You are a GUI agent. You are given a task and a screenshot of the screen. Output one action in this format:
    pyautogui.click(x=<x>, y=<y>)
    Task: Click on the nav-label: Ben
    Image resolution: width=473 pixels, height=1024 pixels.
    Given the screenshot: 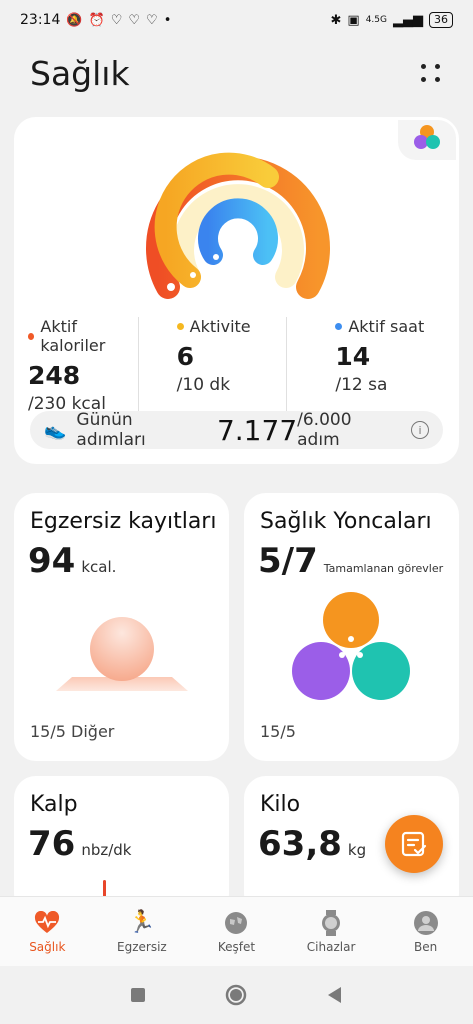 What is the action you would take?
    pyautogui.click(x=426, y=946)
    